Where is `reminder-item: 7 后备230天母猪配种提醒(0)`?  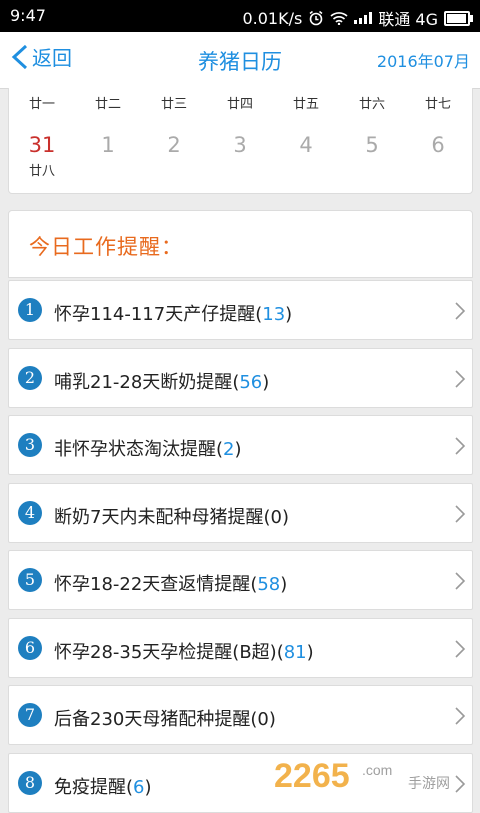 reminder-item: 7 后备230天母猪配种提醒(0) is located at coordinates (240, 715).